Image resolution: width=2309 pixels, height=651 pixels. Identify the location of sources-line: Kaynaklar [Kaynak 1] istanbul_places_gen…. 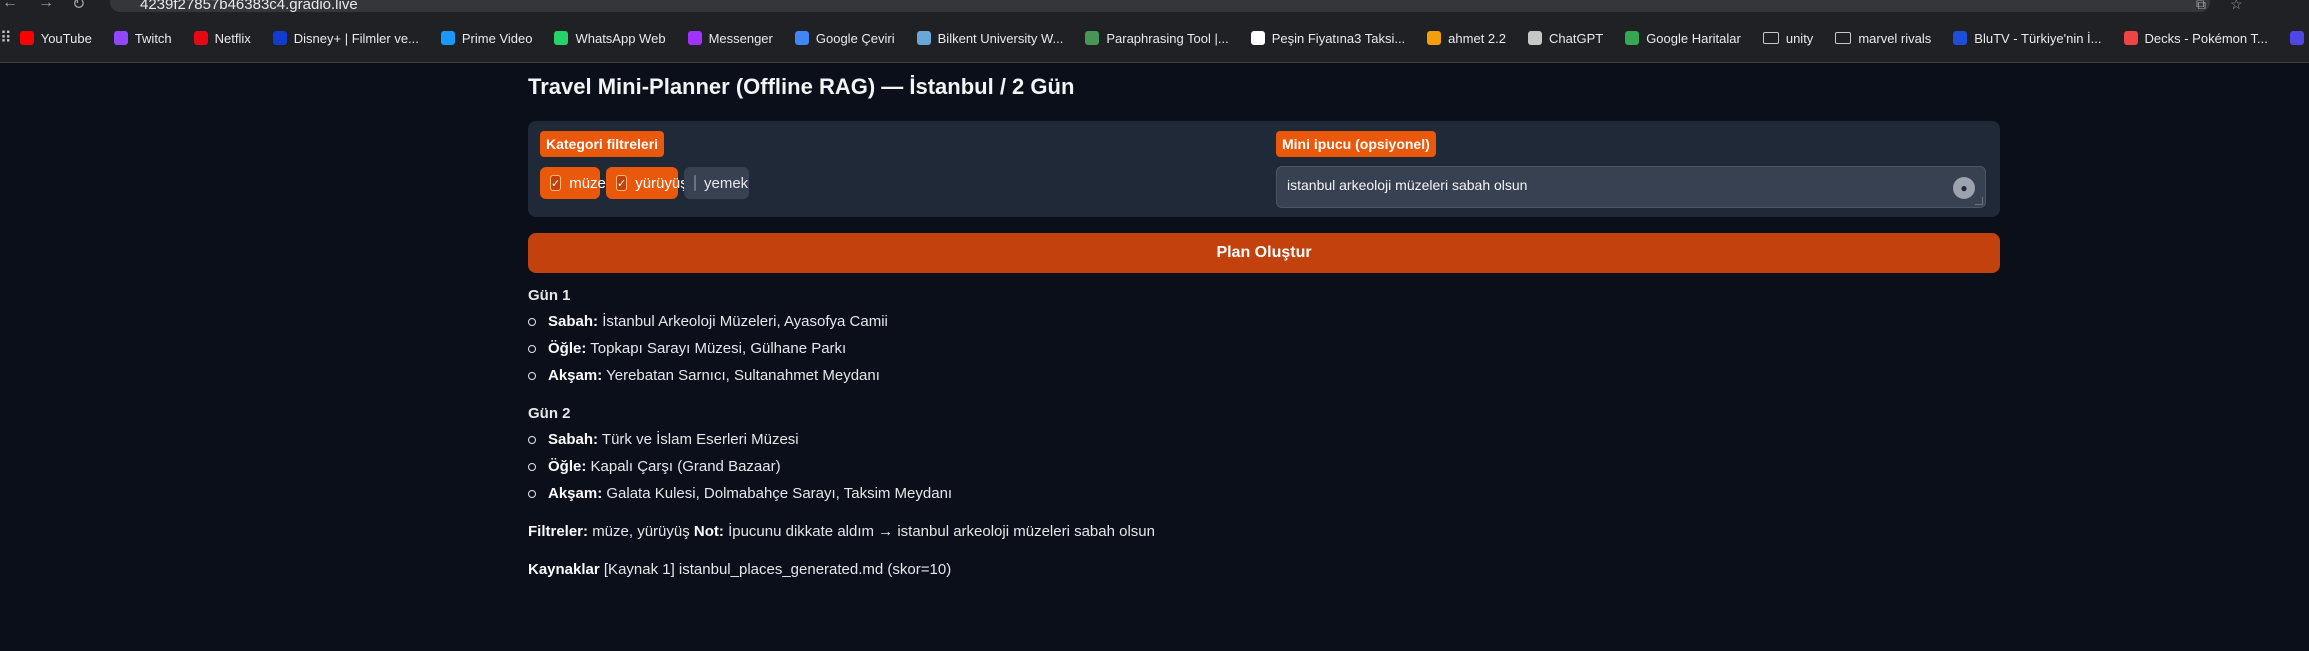
(740, 569).